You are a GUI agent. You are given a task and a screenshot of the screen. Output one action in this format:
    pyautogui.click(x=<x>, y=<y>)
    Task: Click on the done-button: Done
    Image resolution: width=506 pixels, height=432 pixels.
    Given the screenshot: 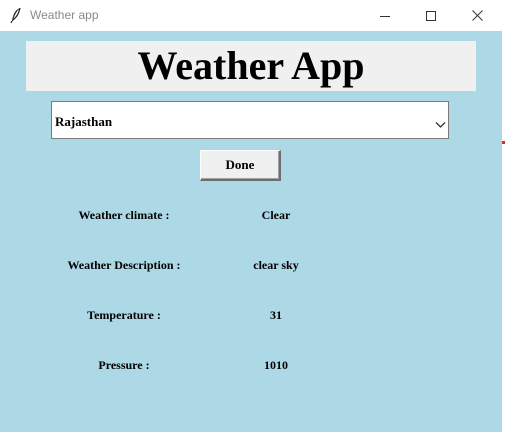 What is the action you would take?
    pyautogui.click(x=240, y=165)
    